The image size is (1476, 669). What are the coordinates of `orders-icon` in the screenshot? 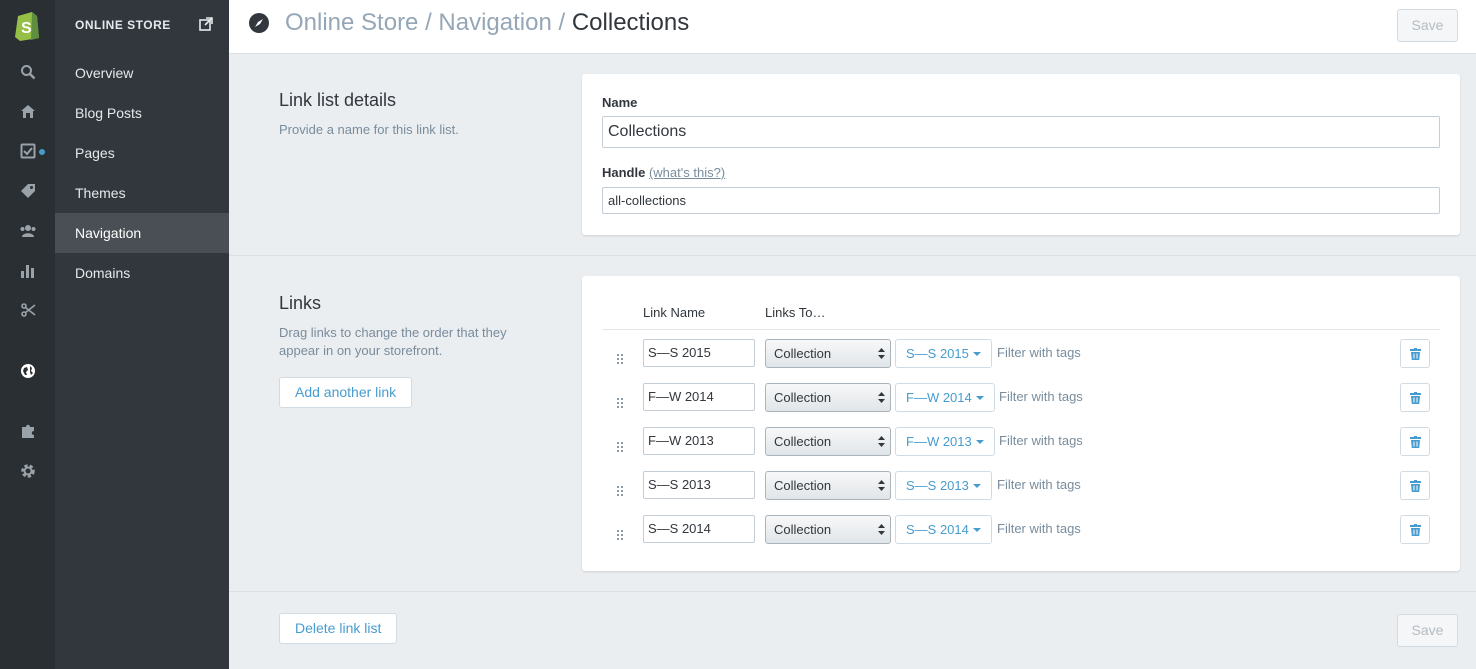 It's located at (27, 151).